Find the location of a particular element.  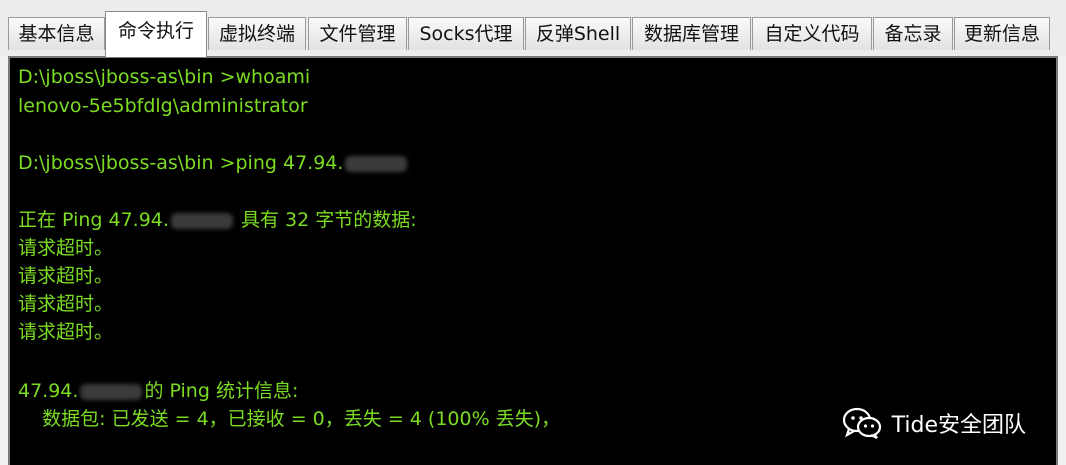

output-line-ping-cmd: D:\jboss\jboss-as\bin >ping 47.94. is located at coordinates (213, 163).